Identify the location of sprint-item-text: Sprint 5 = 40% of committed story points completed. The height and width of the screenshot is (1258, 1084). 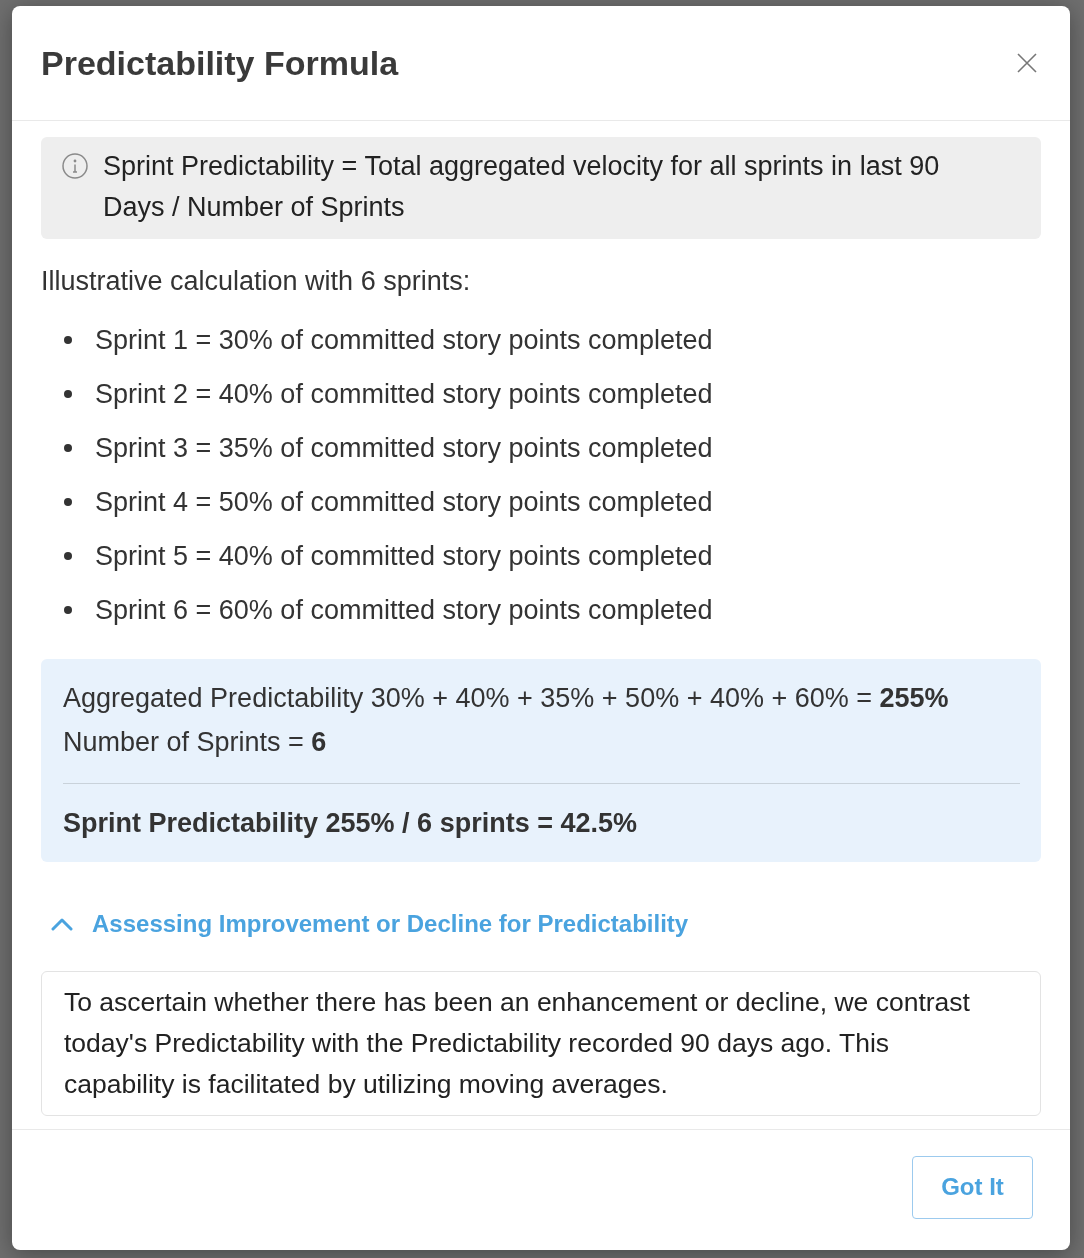
(404, 556).